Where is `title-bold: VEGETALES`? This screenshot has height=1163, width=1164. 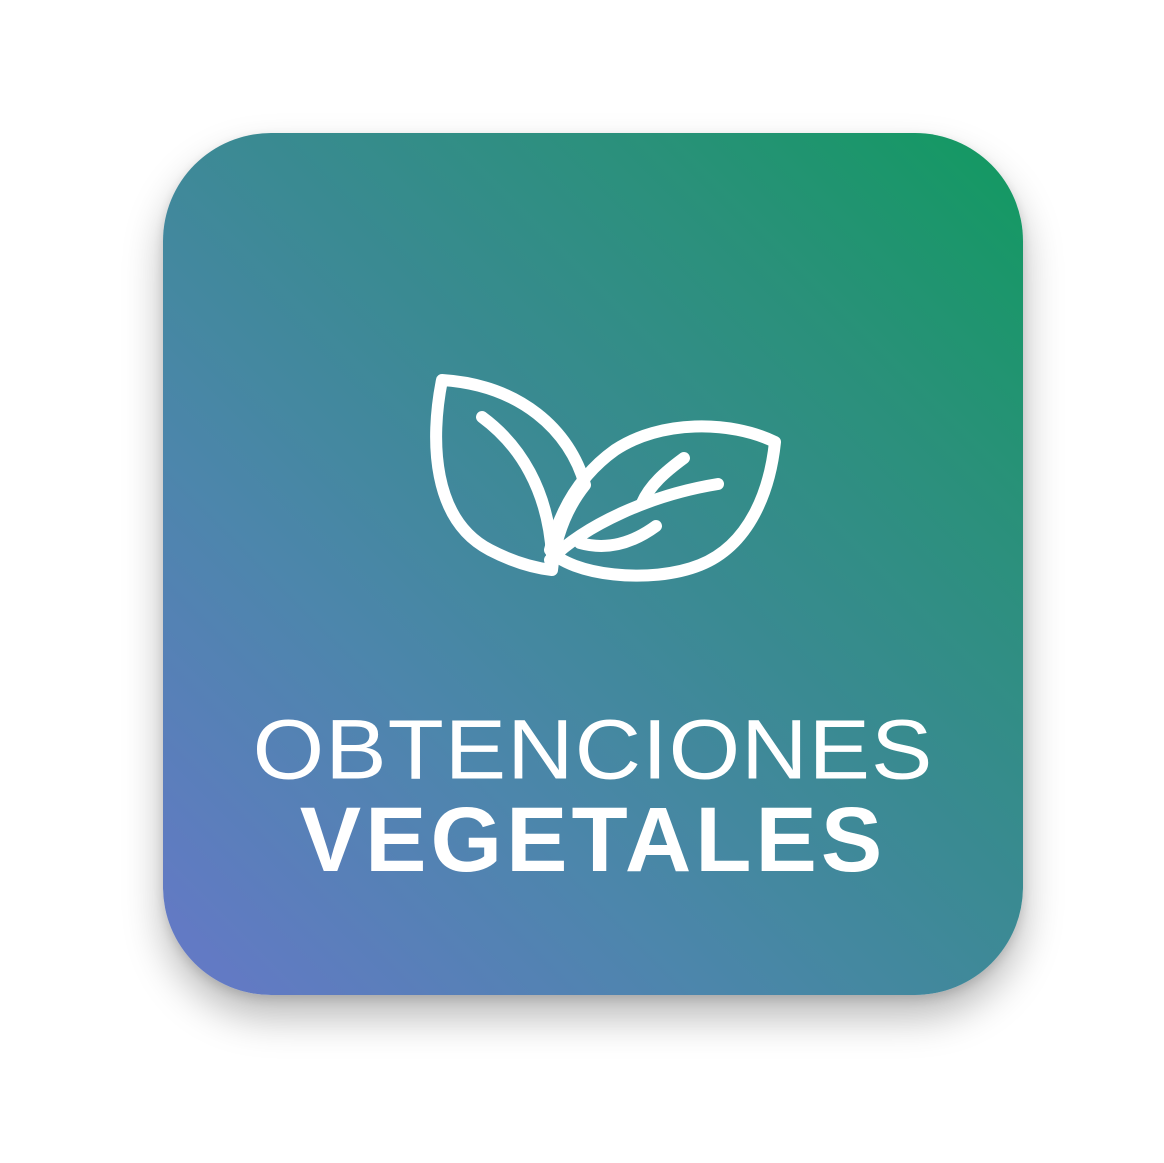
title-bold: VEGETALES is located at coordinates (593, 840).